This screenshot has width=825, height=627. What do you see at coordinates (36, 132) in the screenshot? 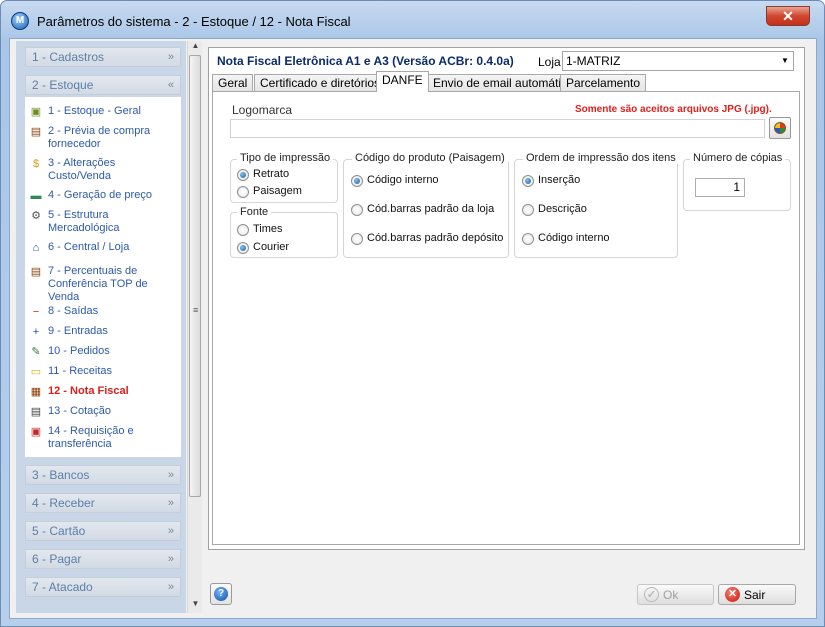
I see `clipboard-icon: ▤` at bounding box center [36, 132].